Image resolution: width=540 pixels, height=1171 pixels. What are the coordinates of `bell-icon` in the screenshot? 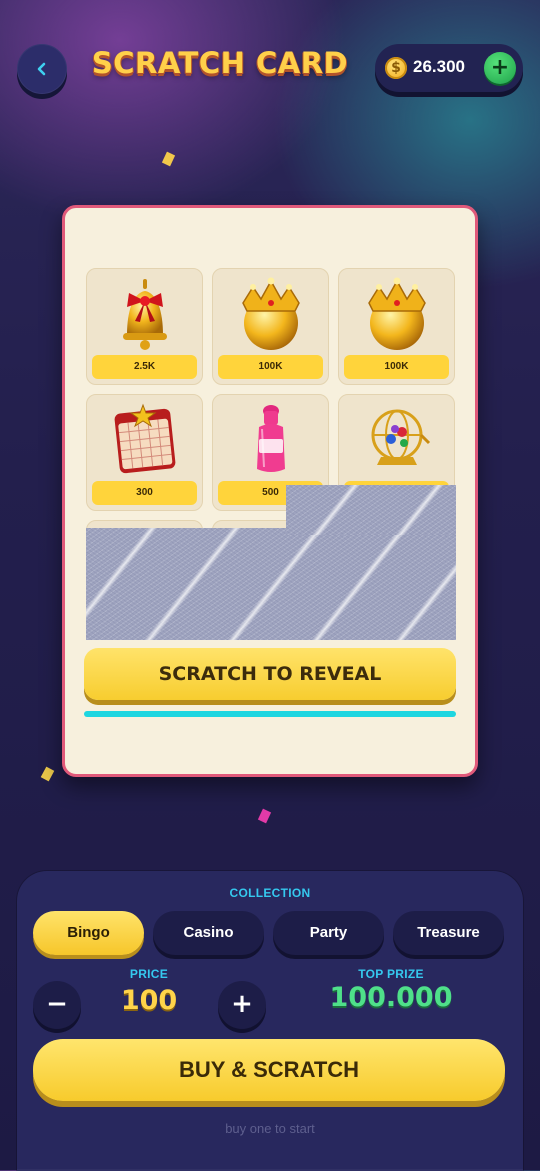 It's located at (144, 314).